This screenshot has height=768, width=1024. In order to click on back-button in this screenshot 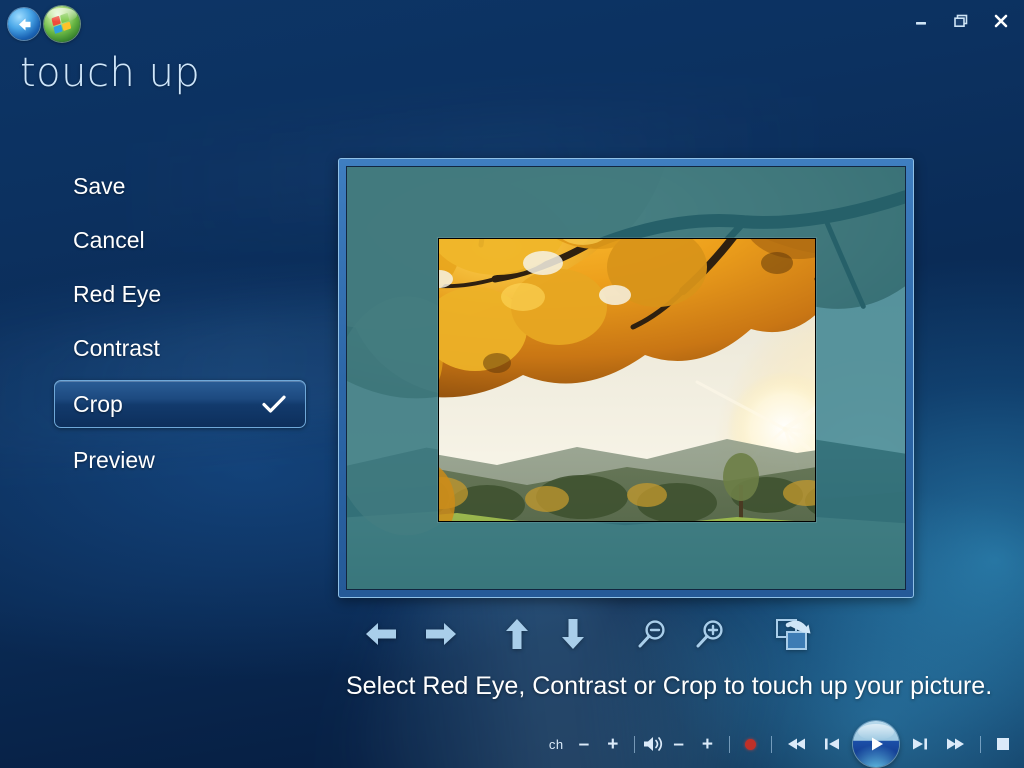, I will do `click(24, 24)`.